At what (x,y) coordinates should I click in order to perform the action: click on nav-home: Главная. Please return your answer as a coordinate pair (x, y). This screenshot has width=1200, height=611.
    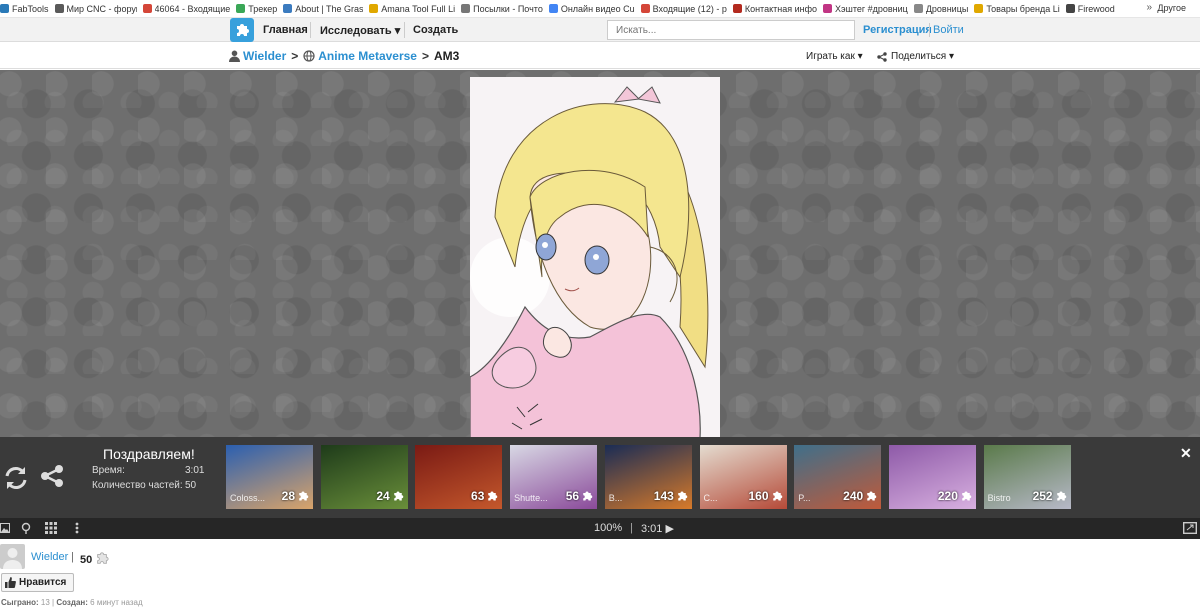
    Looking at the image, I should click on (285, 30).